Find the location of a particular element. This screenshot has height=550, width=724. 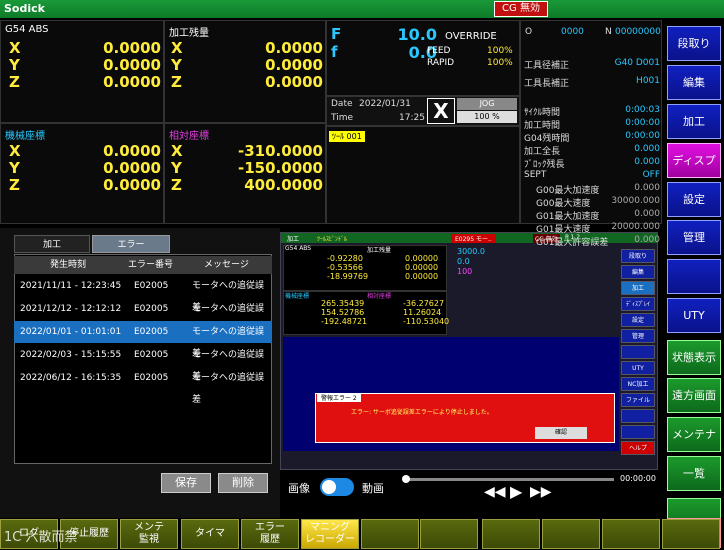

info-value: 30000.000 is located at coordinates (635, 201).